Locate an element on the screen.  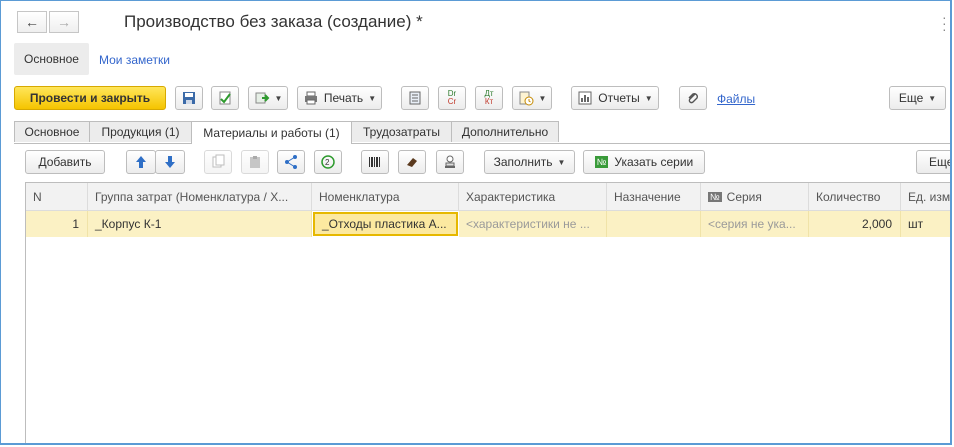
dt-kt-icon: Дт Кт is located at coordinates (488, 98).